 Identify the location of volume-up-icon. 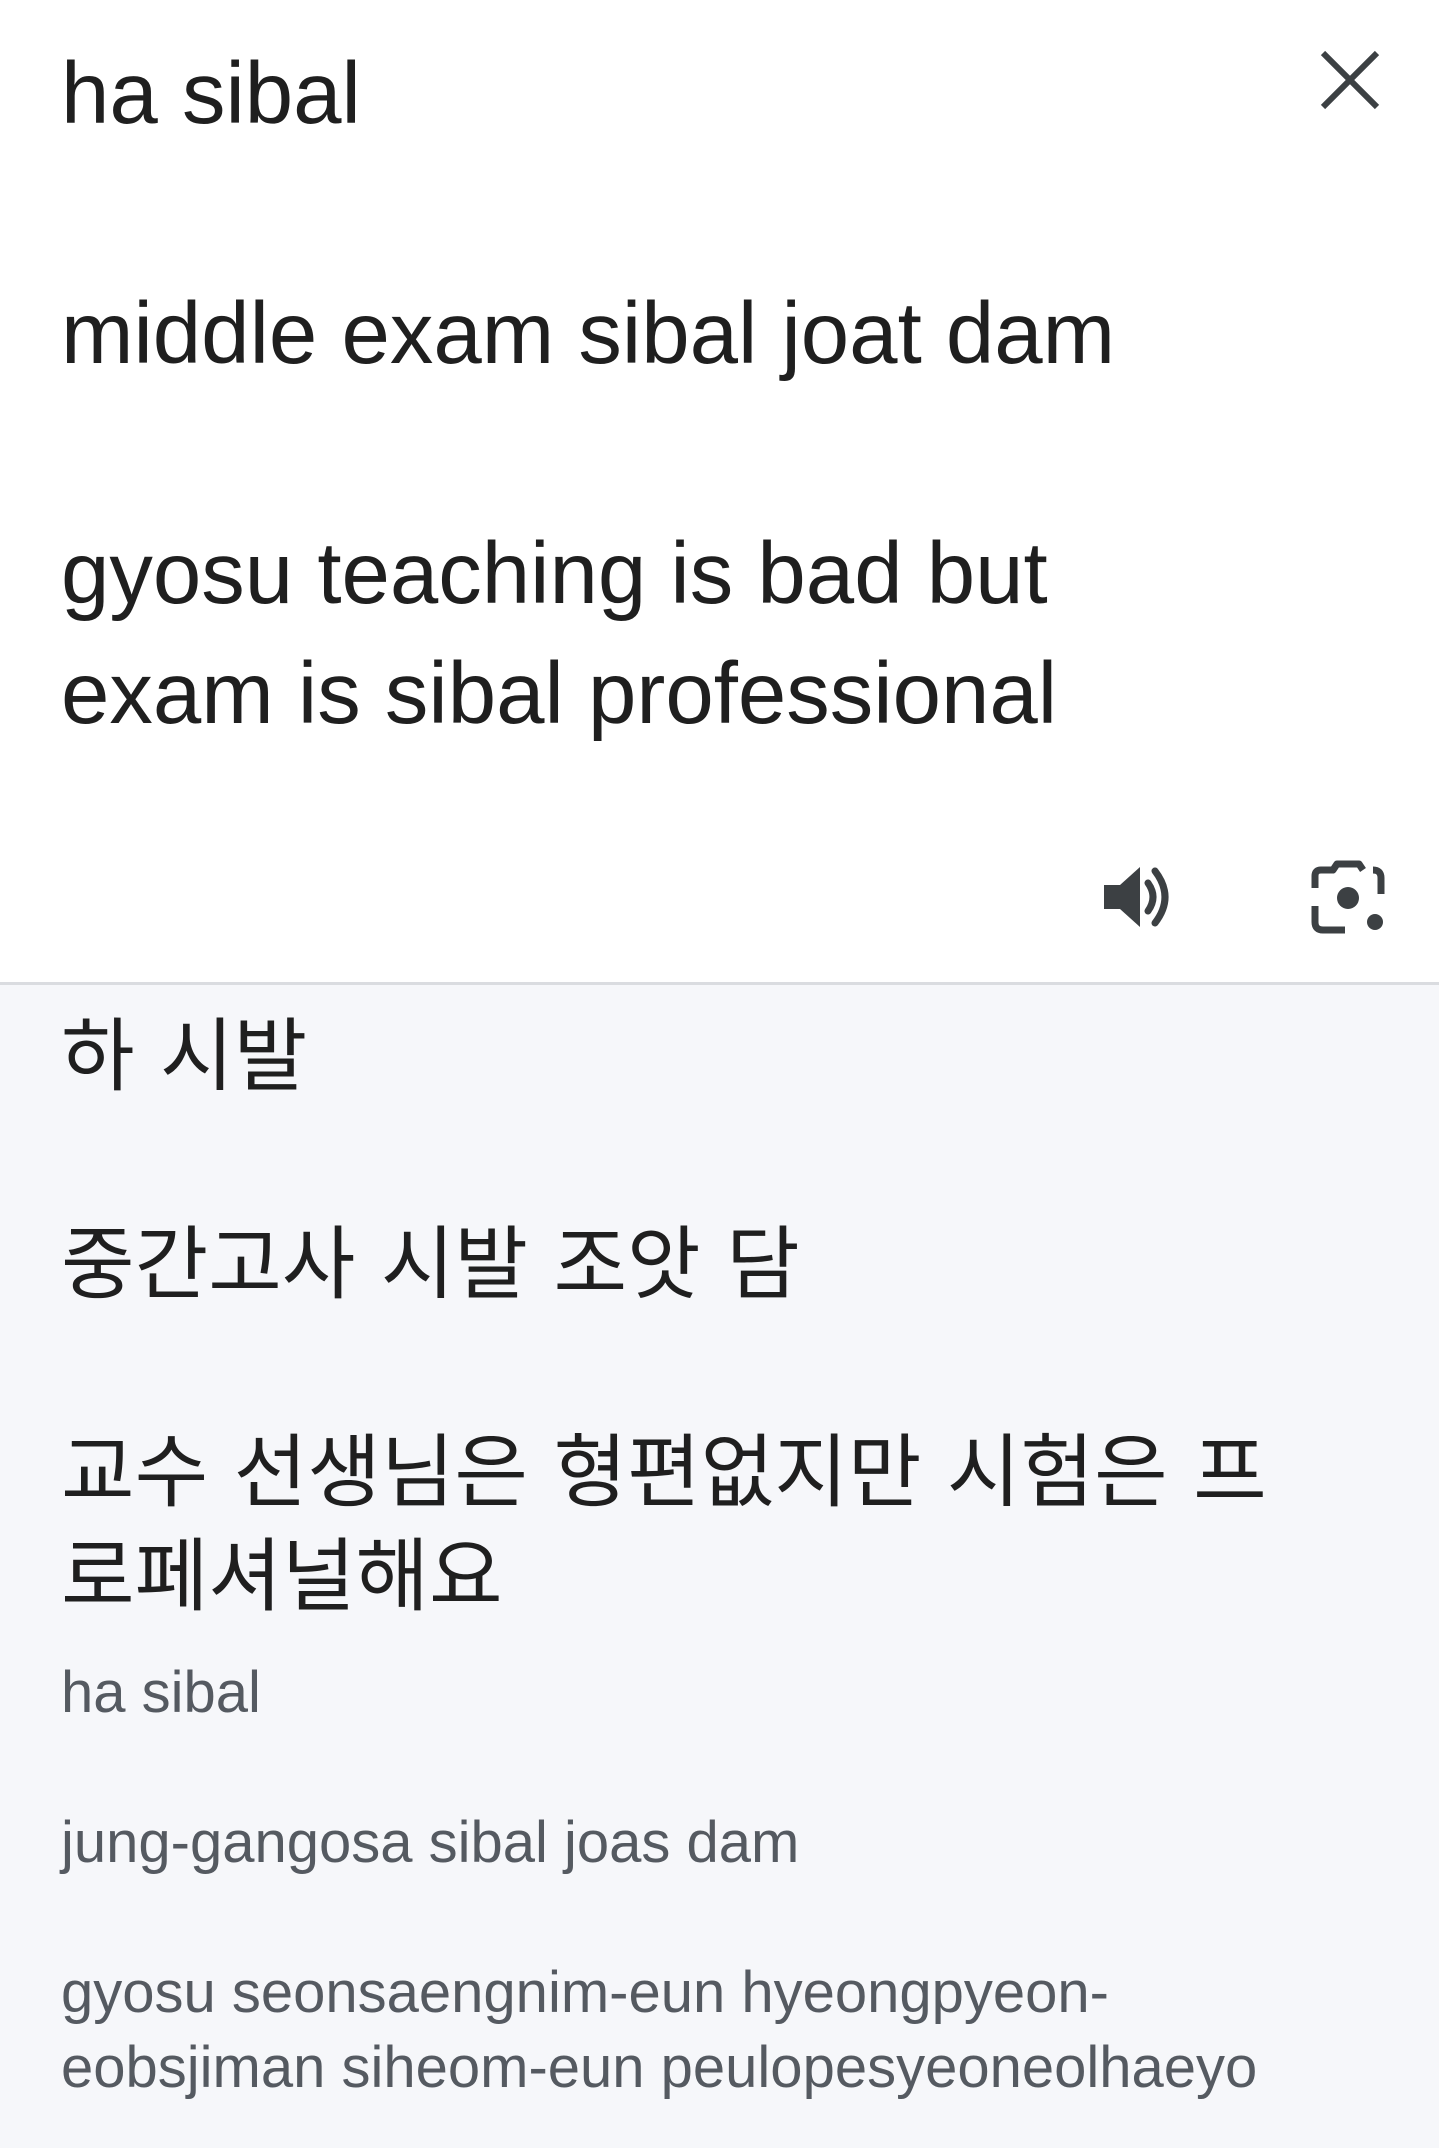
(1136, 897).